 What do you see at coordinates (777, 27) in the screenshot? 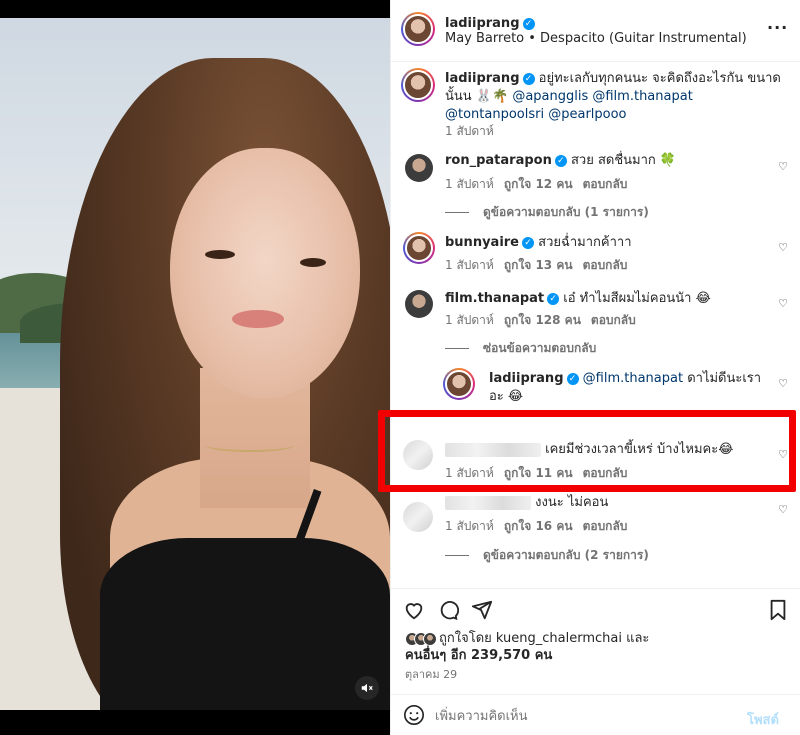
I see `more-icon: ···` at bounding box center [777, 27].